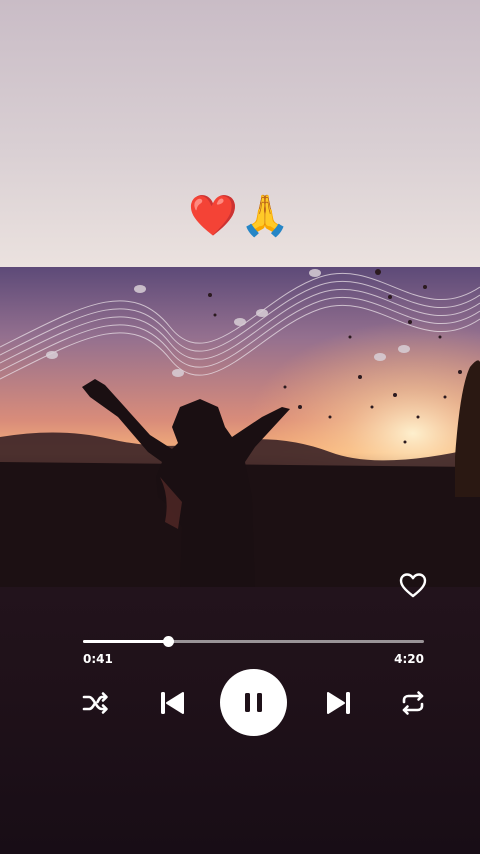 The image size is (480, 854). What do you see at coordinates (98, 659) in the screenshot?
I see `elapsed-time: 0:41` at bounding box center [98, 659].